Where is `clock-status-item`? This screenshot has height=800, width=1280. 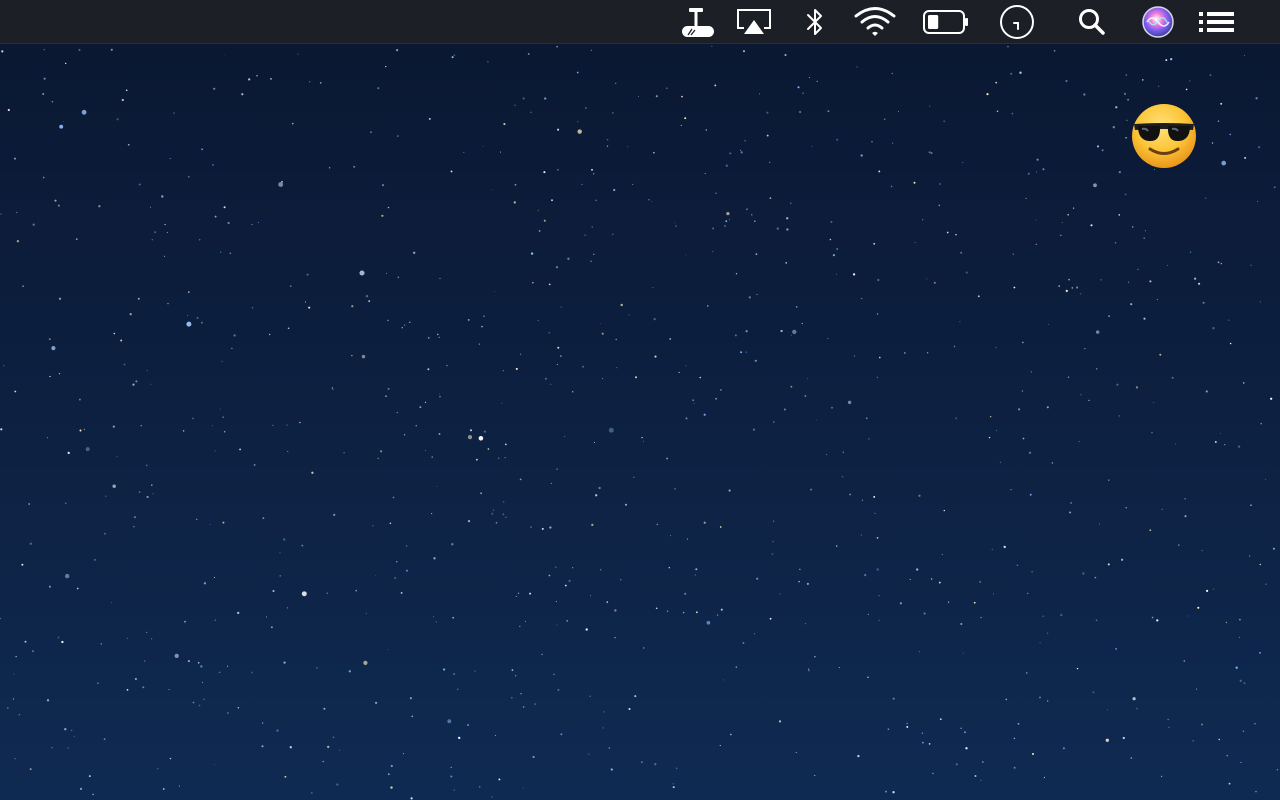
clock-status-item is located at coordinates (1017, 22).